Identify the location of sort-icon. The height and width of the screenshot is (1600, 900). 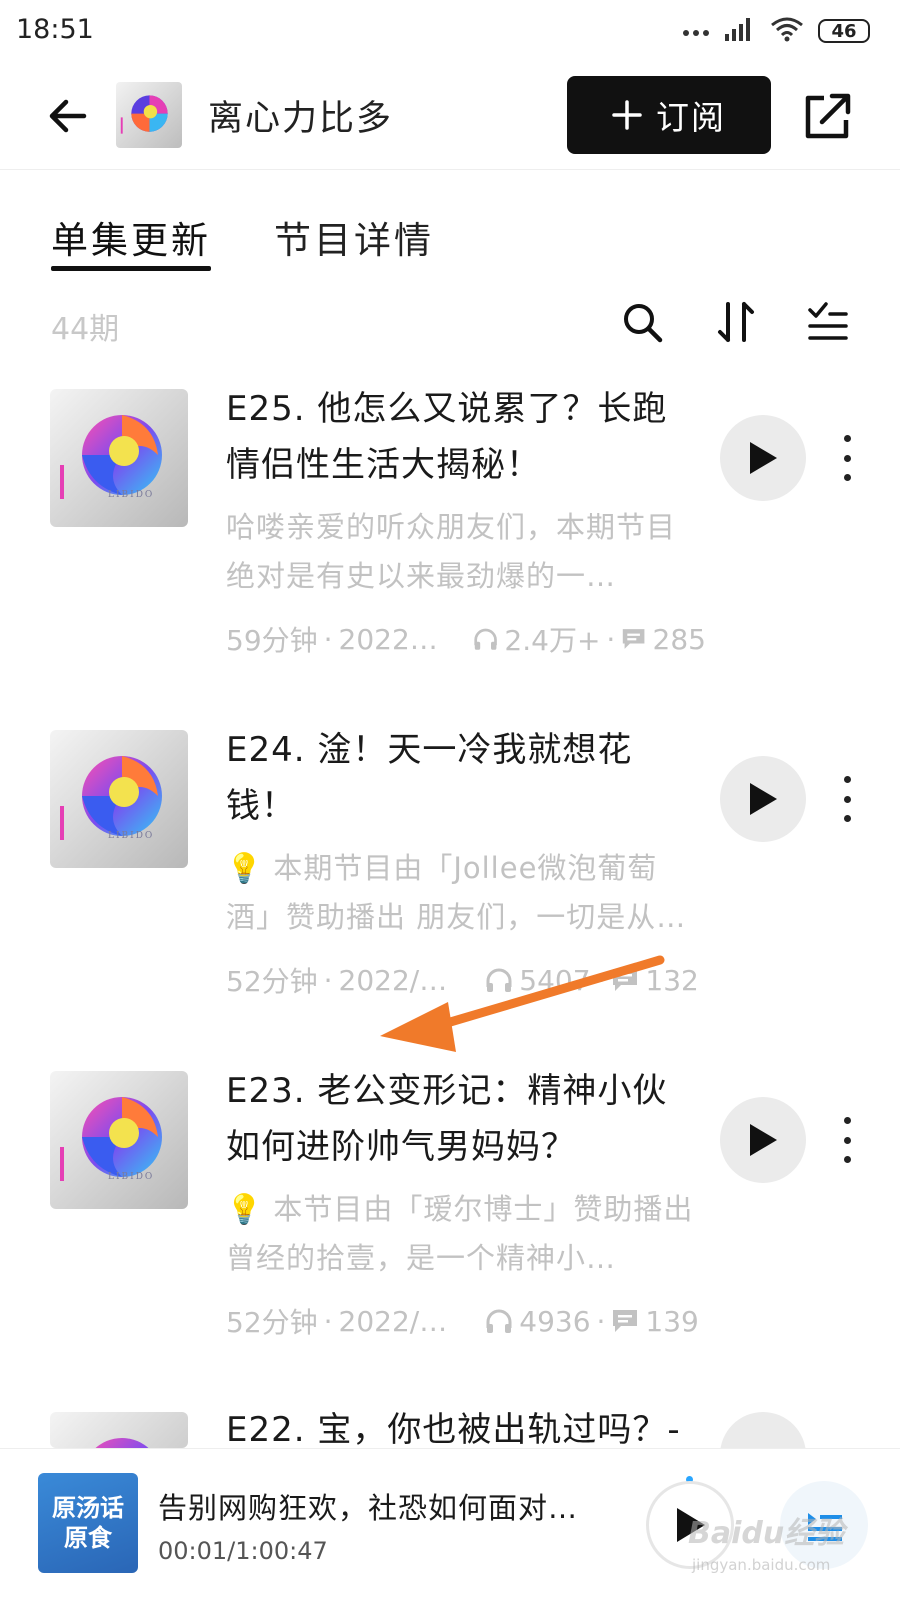
(736, 322).